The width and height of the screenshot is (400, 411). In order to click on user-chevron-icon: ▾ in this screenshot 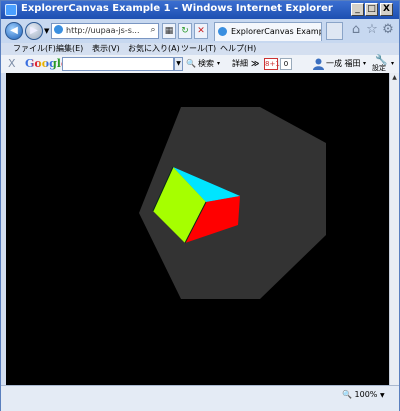, I will do `click(364, 64)`.